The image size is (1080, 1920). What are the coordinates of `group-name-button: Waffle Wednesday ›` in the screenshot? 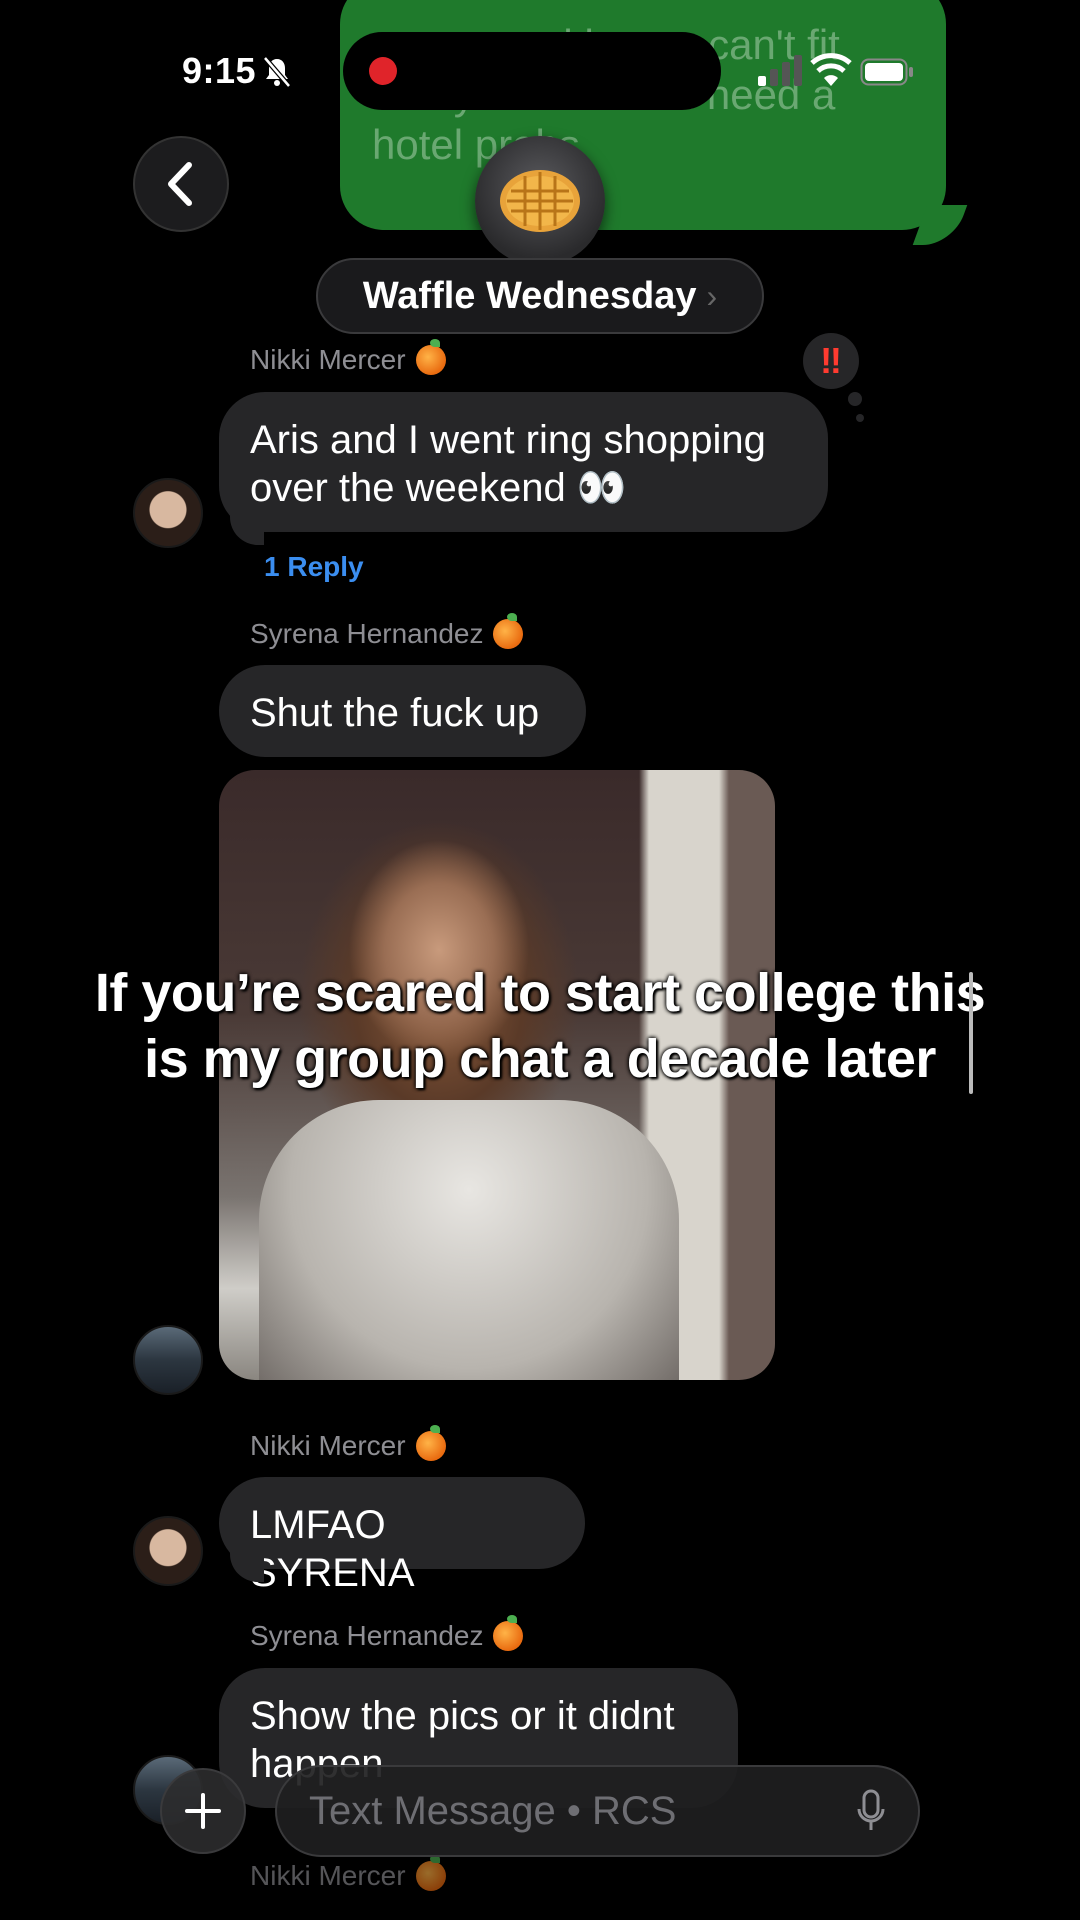 It's located at (540, 296).